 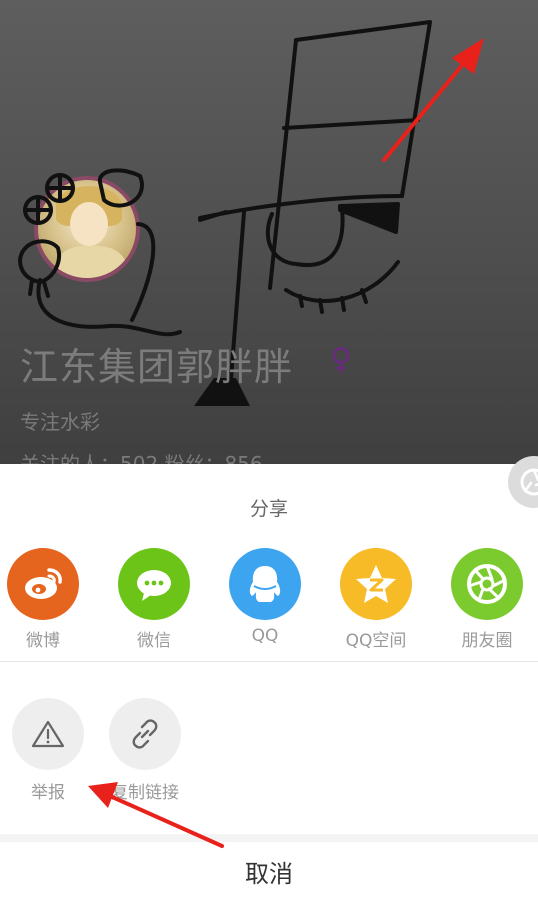 What do you see at coordinates (145, 793) in the screenshot?
I see `copy-link-label: 复制链接` at bounding box center [145, 793].